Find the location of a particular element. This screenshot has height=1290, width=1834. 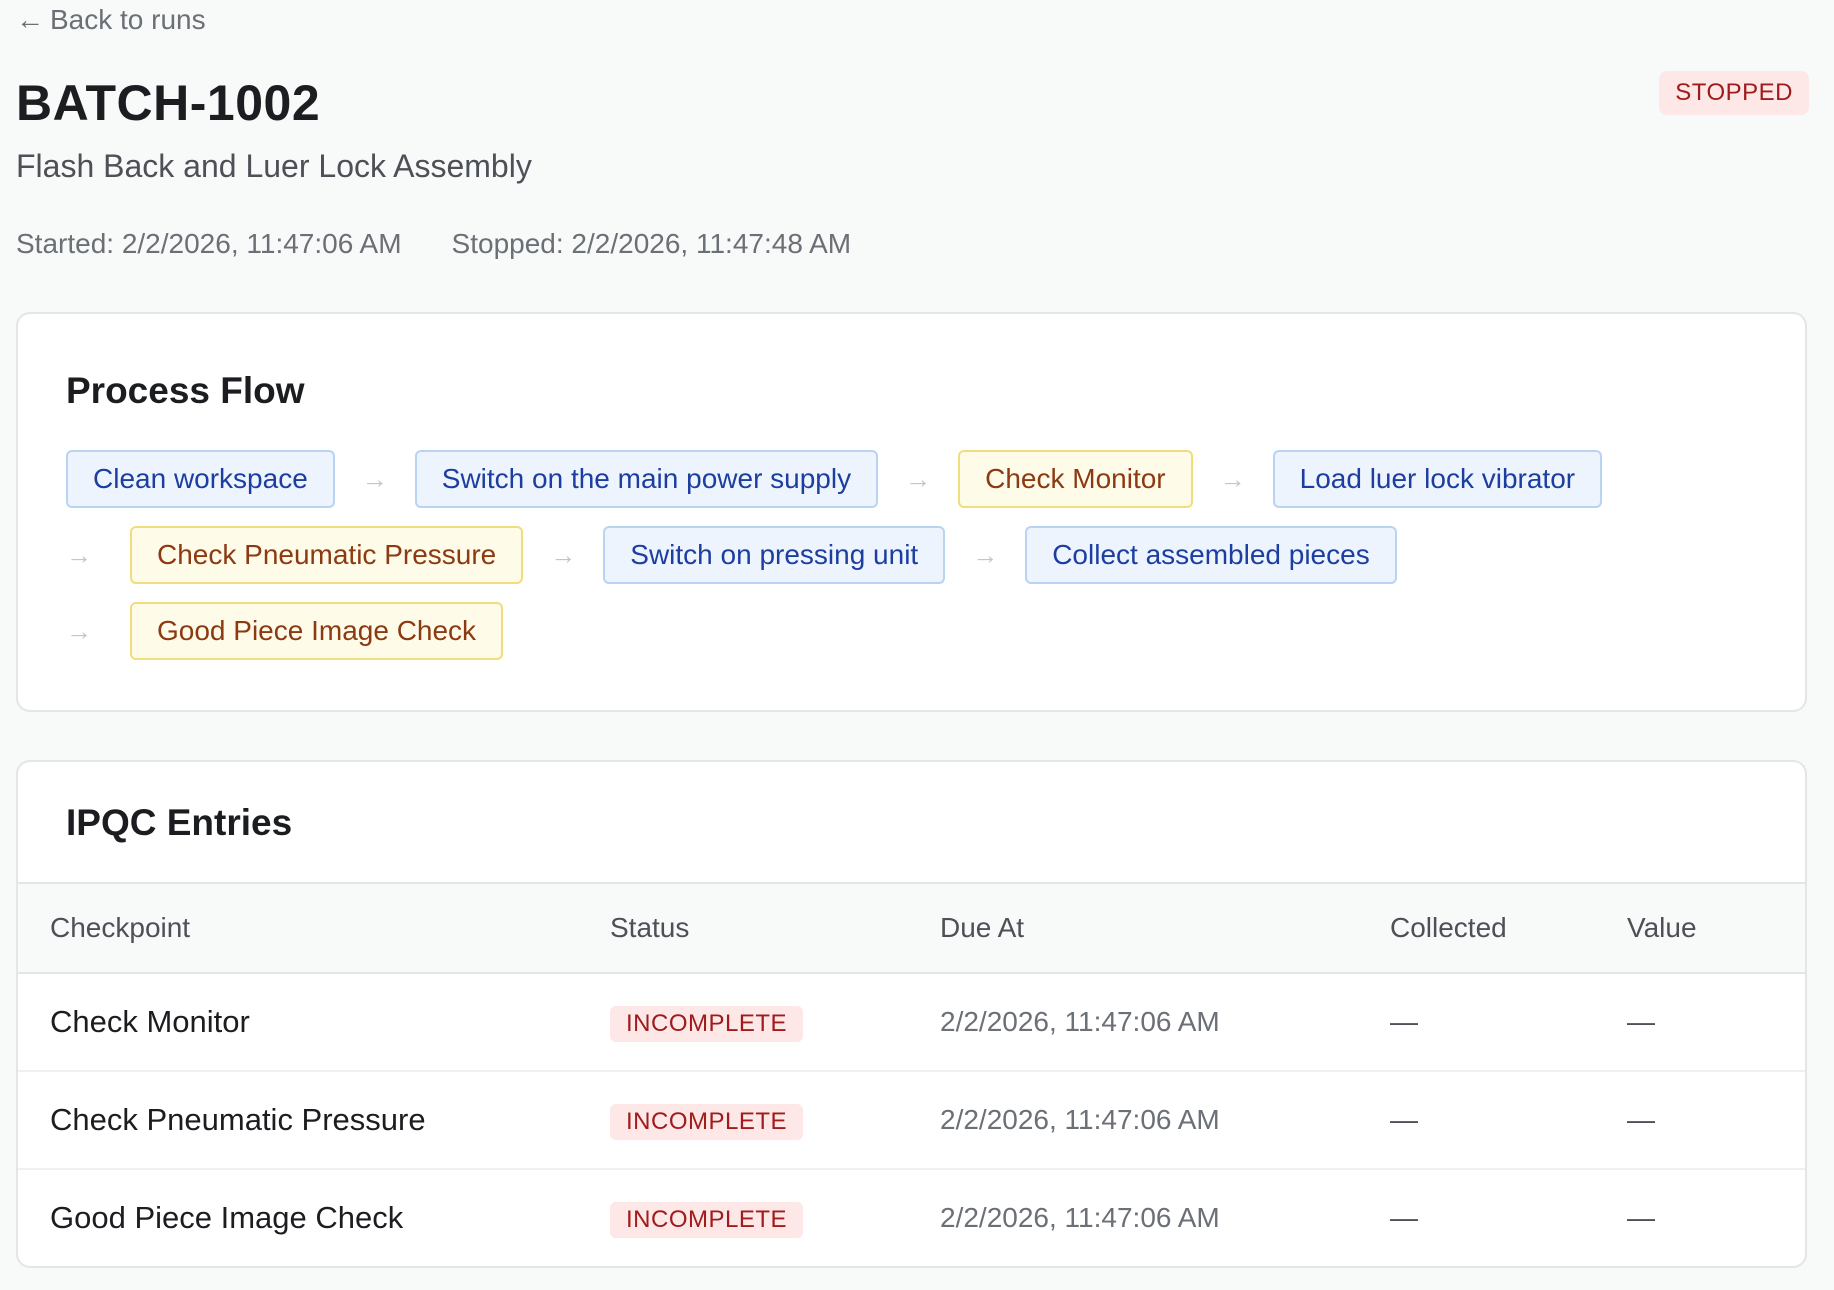

flow-step-switch-on-power: Switch on the main power supply is located at coordinates (646, 479).